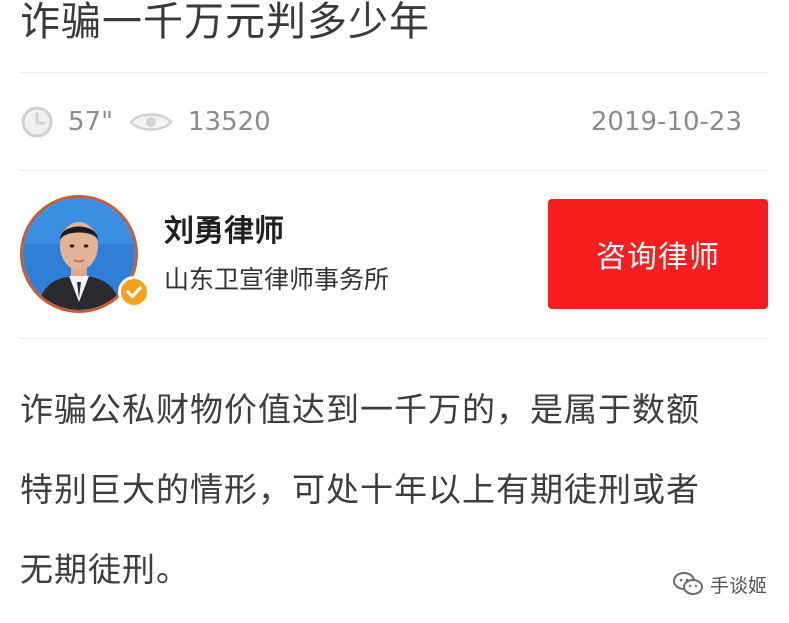 This screenshot has width=789, height=623. Describe the element at coordinates (738, 585) in the screenshot. I see `watermark-text: 手谈姬` at that location.